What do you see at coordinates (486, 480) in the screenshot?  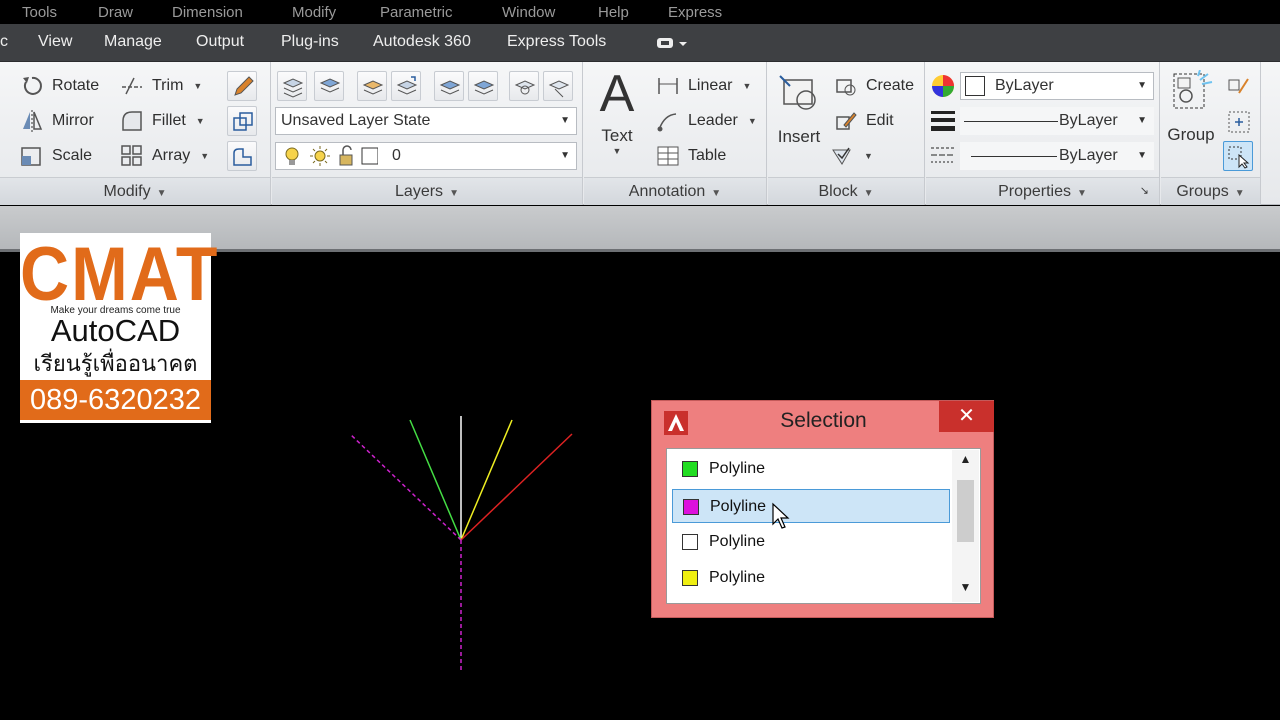 I see `yellow-polyline` at bounding box center [486, 480].